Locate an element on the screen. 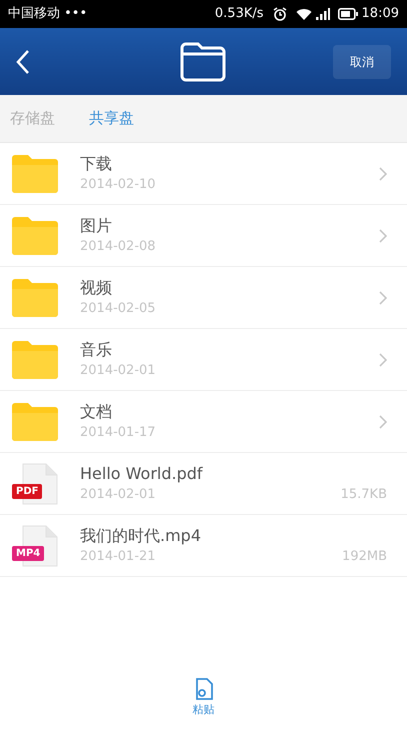  paste-button: 粘贴 is located at coordinates (203, 698).